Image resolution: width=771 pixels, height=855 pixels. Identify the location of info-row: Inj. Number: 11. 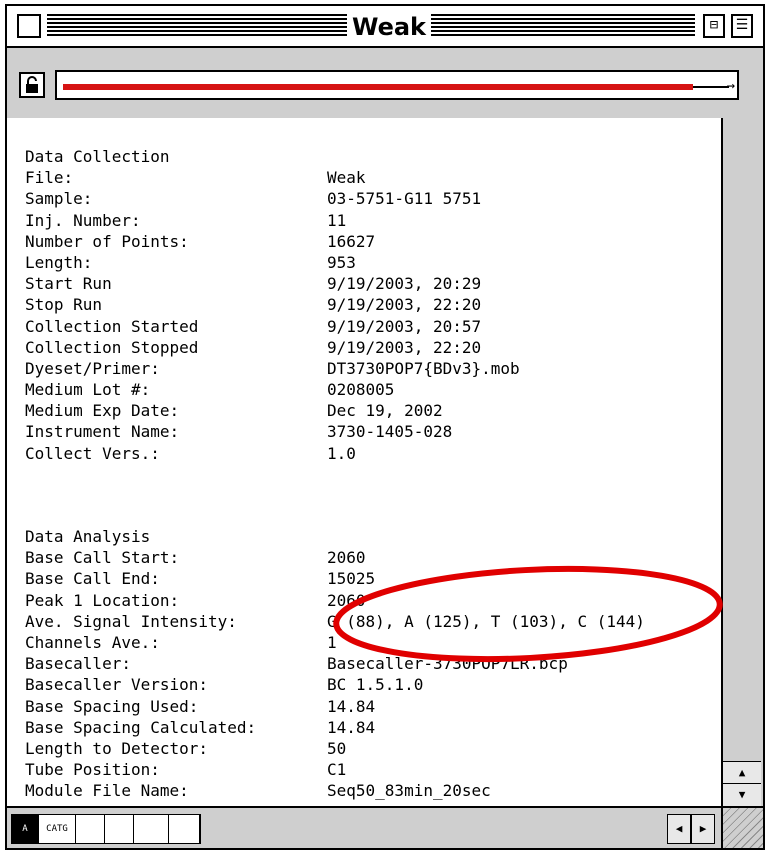
(272, 220).